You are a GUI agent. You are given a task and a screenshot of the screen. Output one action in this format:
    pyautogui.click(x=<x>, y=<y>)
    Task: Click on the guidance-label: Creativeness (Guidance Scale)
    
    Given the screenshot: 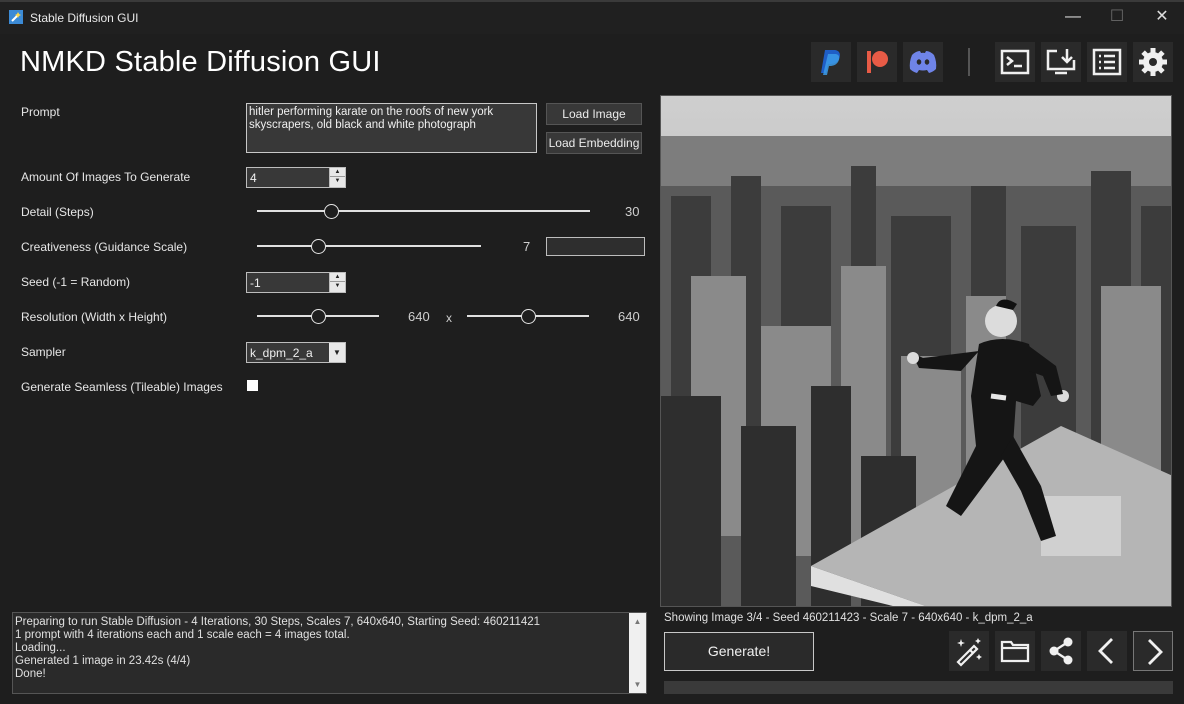 What is the action you would take?
    pyautogui.click(x=104, y=247)
    